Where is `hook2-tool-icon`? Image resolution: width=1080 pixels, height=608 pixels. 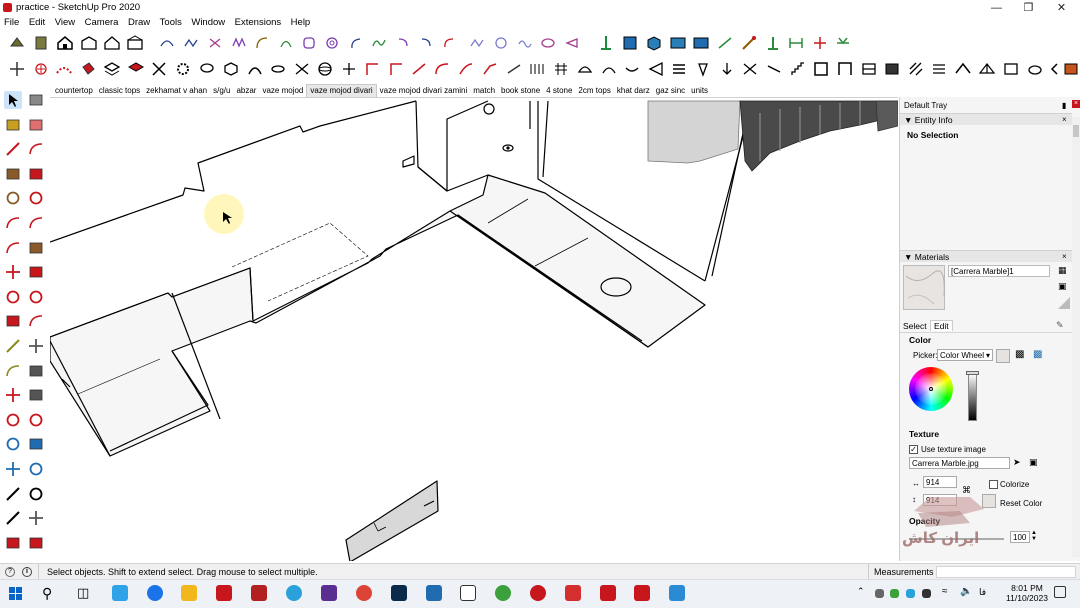
hook2-tool-icon is located at coordinates (426, 43).